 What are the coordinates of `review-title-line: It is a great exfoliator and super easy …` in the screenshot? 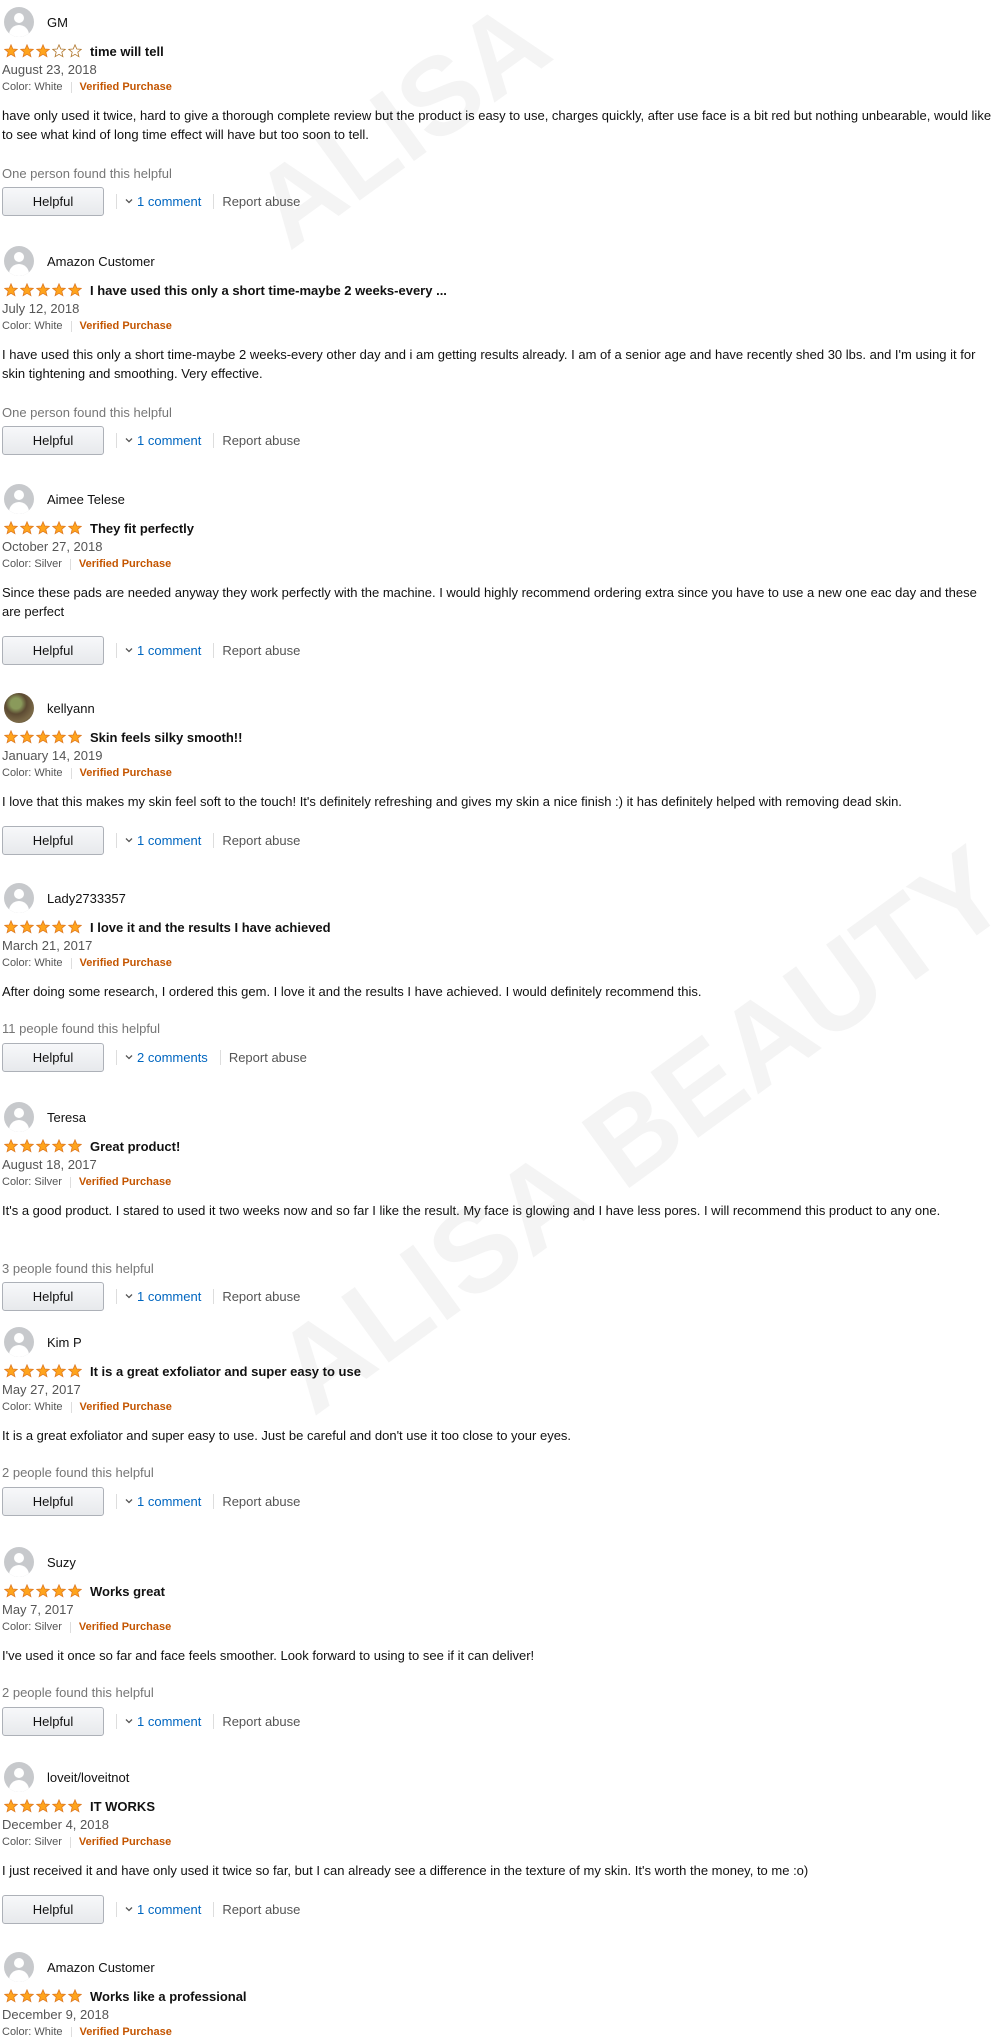 It's located at (182, 1371).